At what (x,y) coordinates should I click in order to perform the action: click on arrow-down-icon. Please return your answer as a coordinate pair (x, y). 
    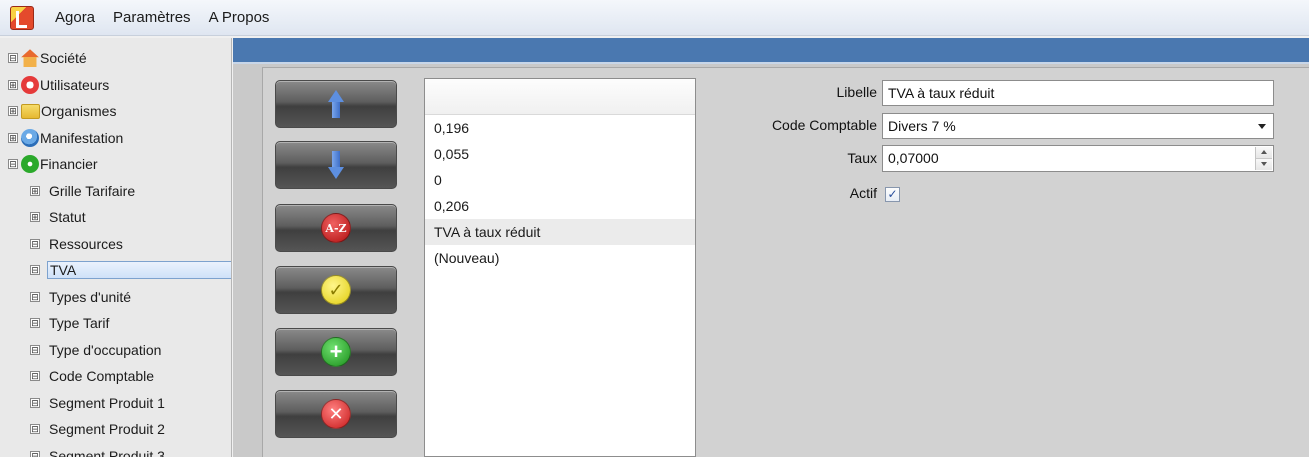
    Looking at the image, I should click on (336, 165).